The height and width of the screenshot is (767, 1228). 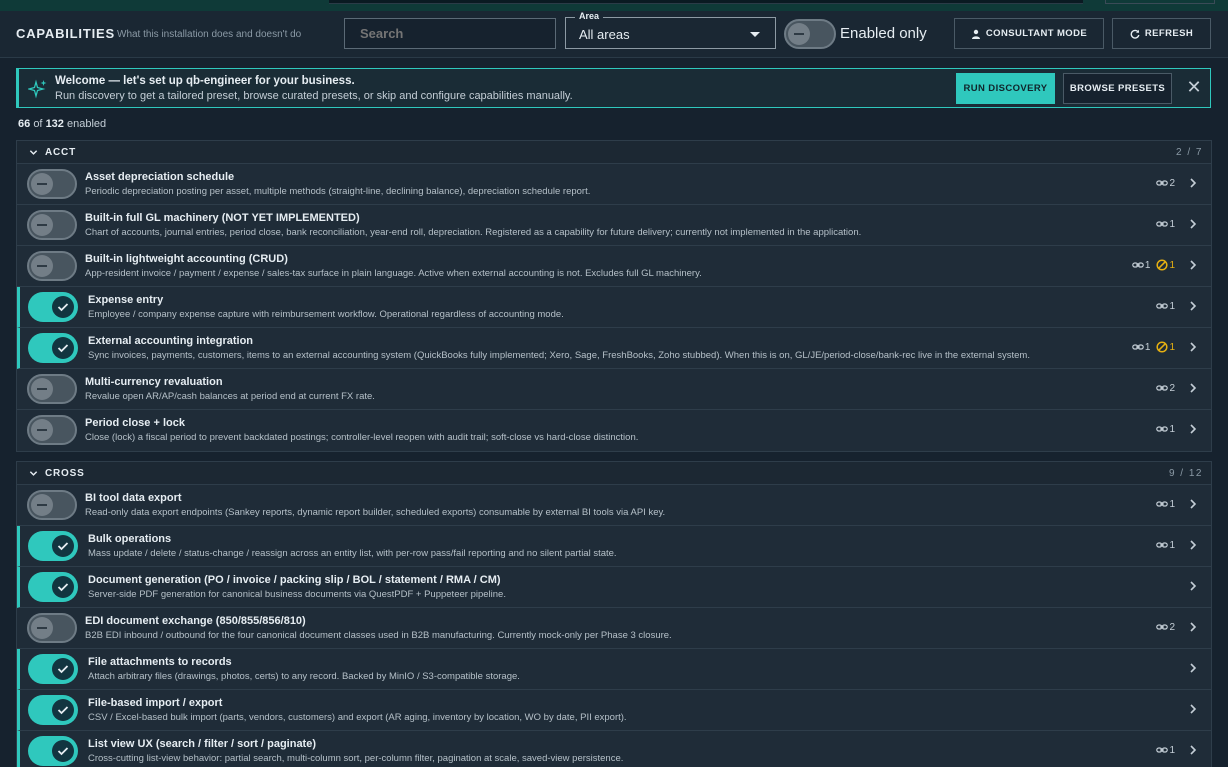 What do you see at coordinates (1005, 88) in the screenshot?
I see `run-discovery-button: RUN DISCOVERY` at bounding box center [1005, 88].